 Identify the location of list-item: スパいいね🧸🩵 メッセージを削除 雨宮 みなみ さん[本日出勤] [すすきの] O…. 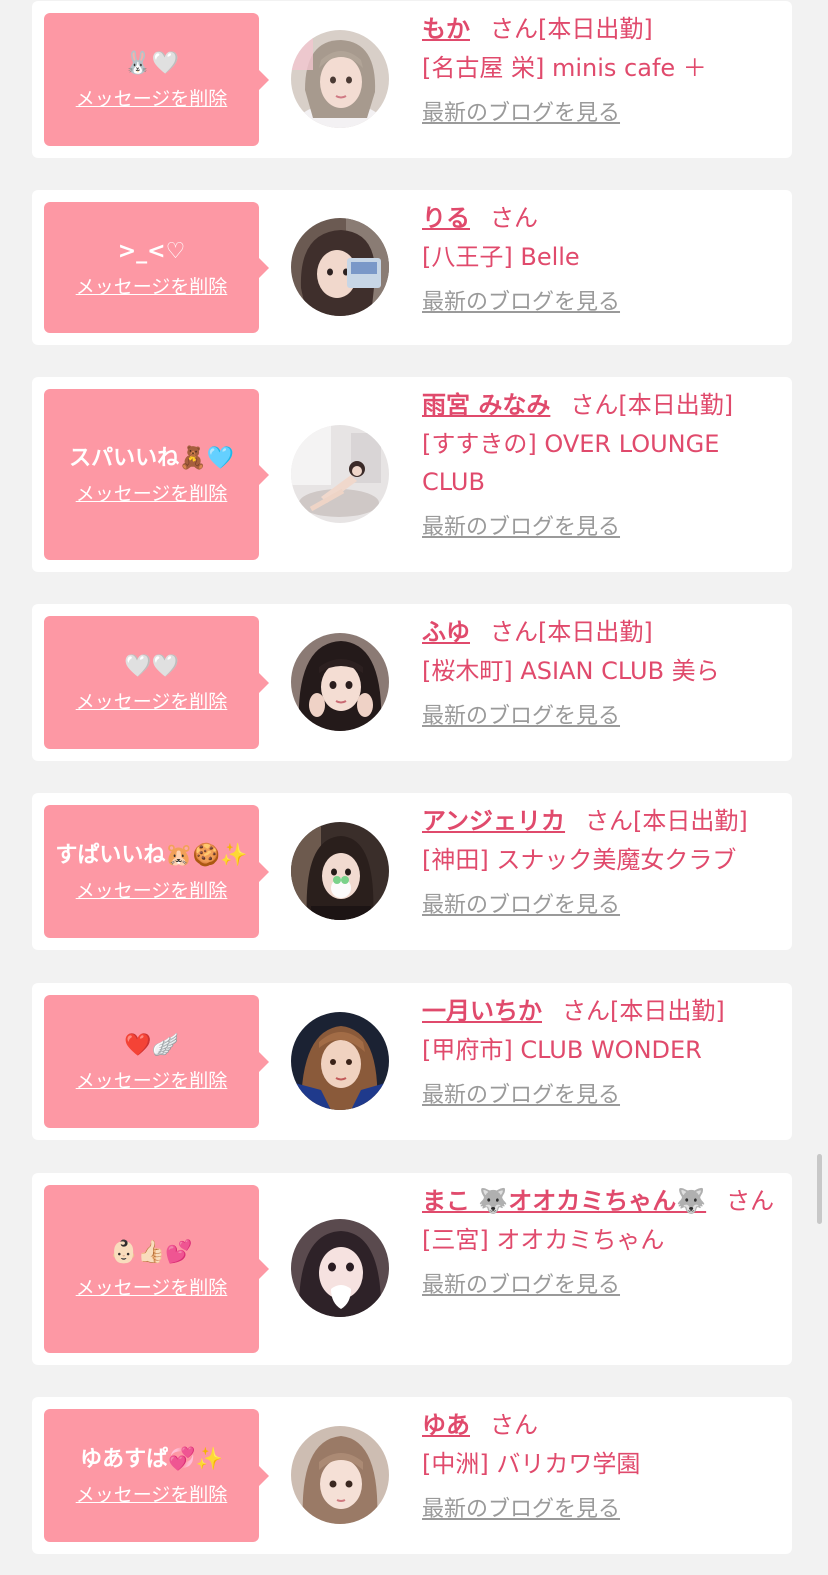
(412, 474).